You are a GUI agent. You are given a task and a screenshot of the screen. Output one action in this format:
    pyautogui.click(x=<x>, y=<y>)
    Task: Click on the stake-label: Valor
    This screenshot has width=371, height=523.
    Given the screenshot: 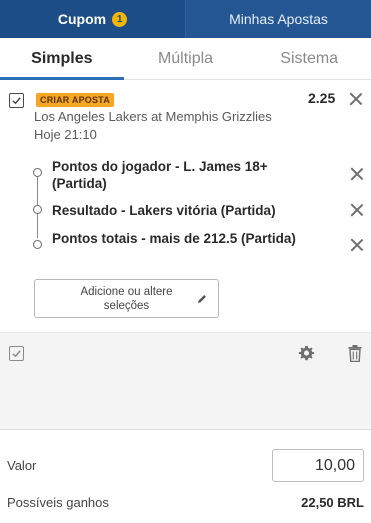 What is the action you would take?
    pyautogui.click(x=22, y=465)
    